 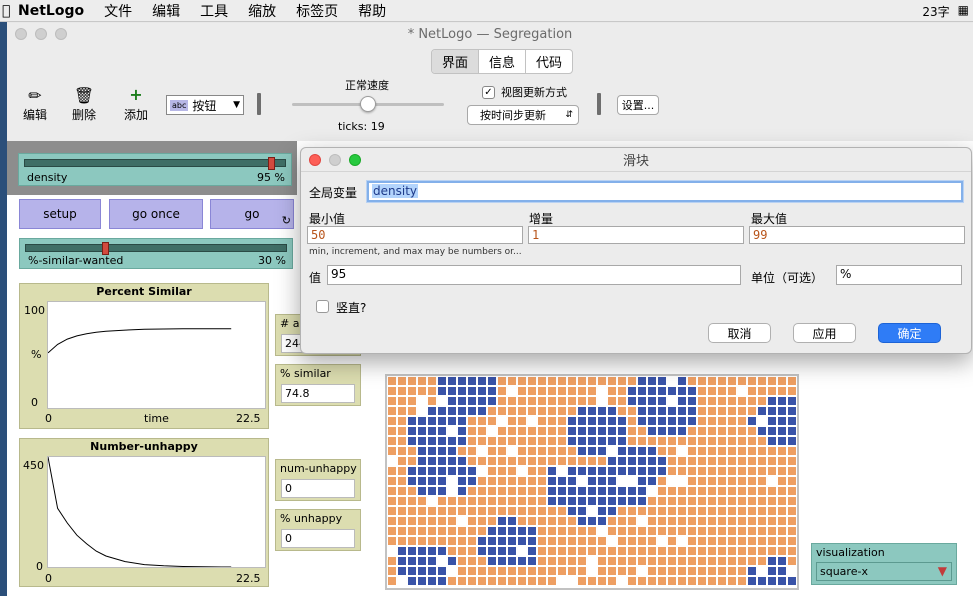 What do you see at coordinates (205, 105) in the screenshot?
I see `widget-type-select: abc 按钮 ▼` at bounding box center [205, 105].